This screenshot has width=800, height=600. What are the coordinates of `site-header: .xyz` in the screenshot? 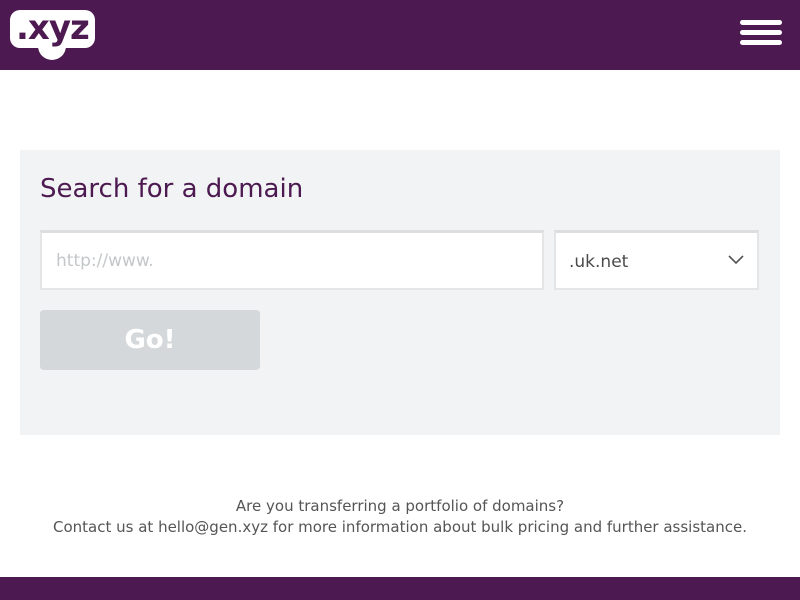 It's located at (400, 35).